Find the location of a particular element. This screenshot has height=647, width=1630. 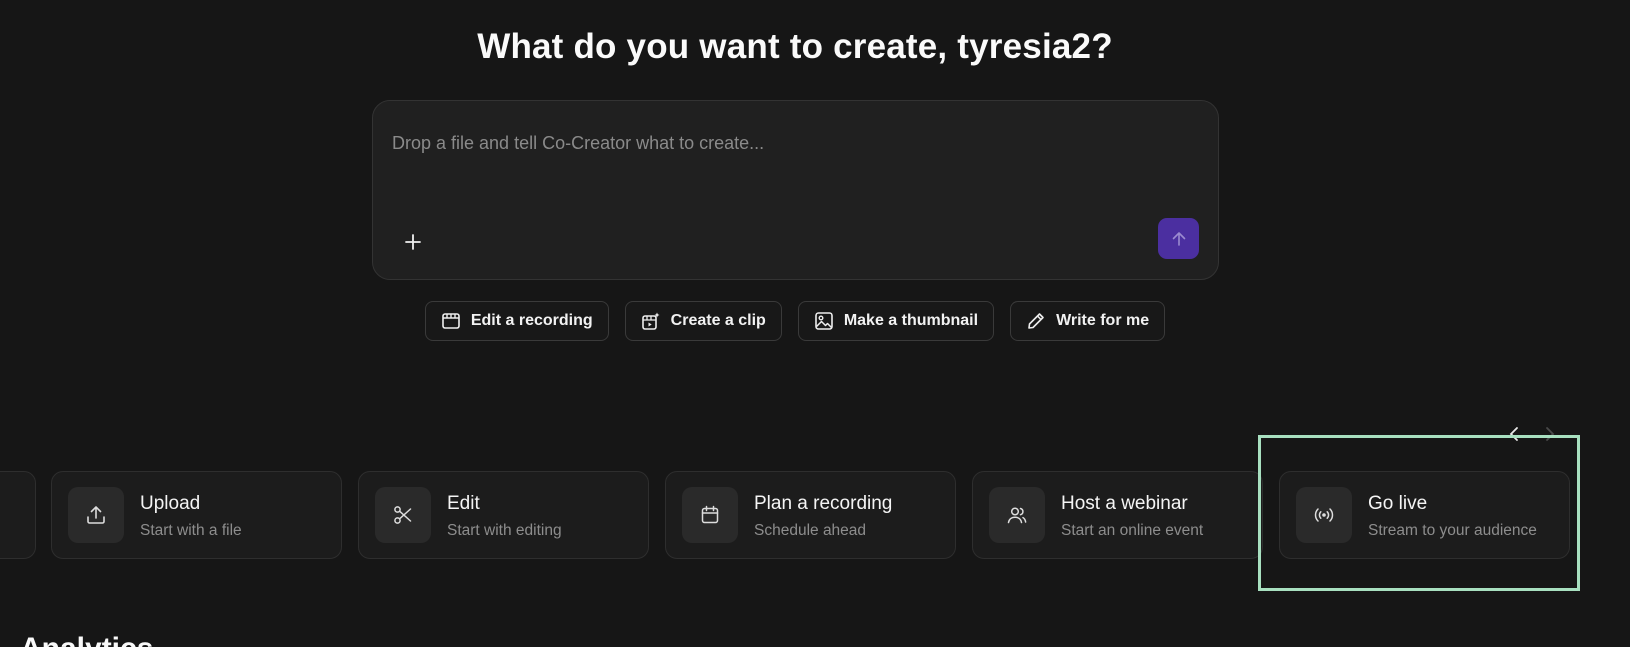

plus-icon is located at coordinates (413, 242).